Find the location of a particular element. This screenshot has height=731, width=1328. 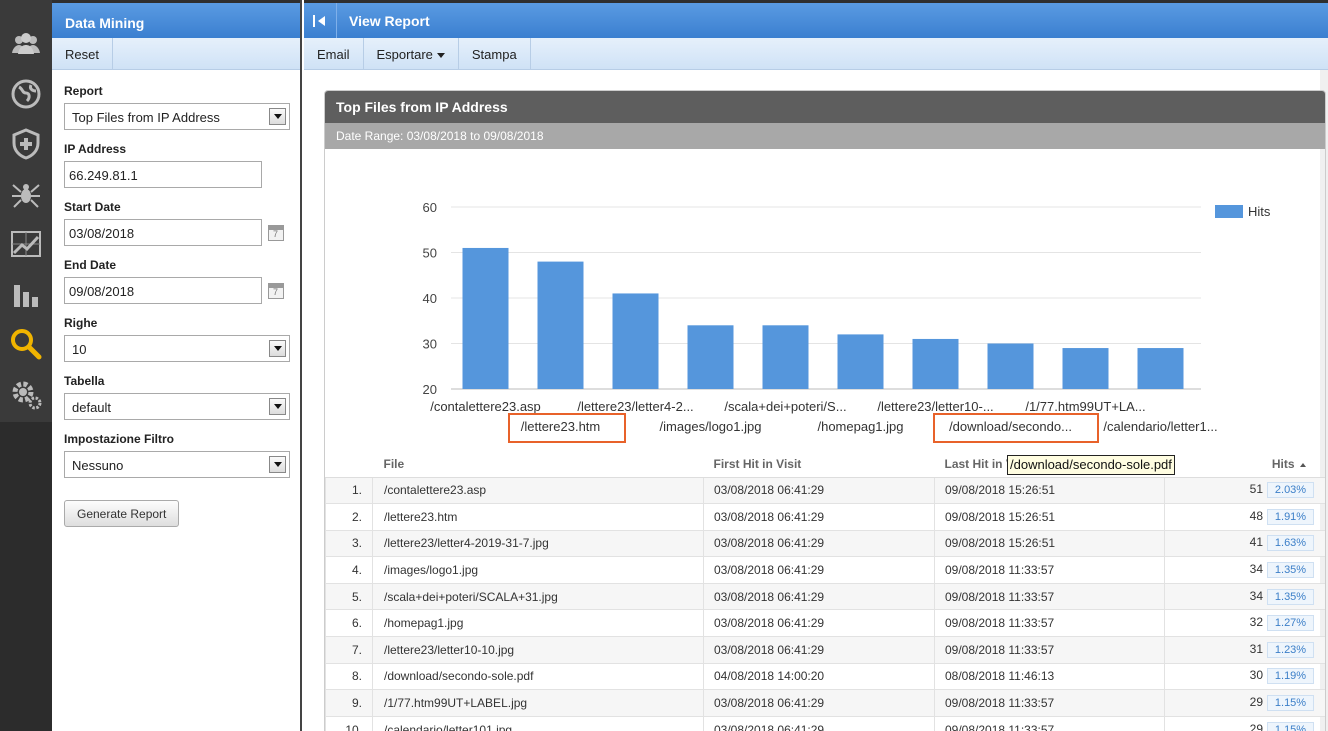

row-number: 7. is located at coordinates (349, 650).